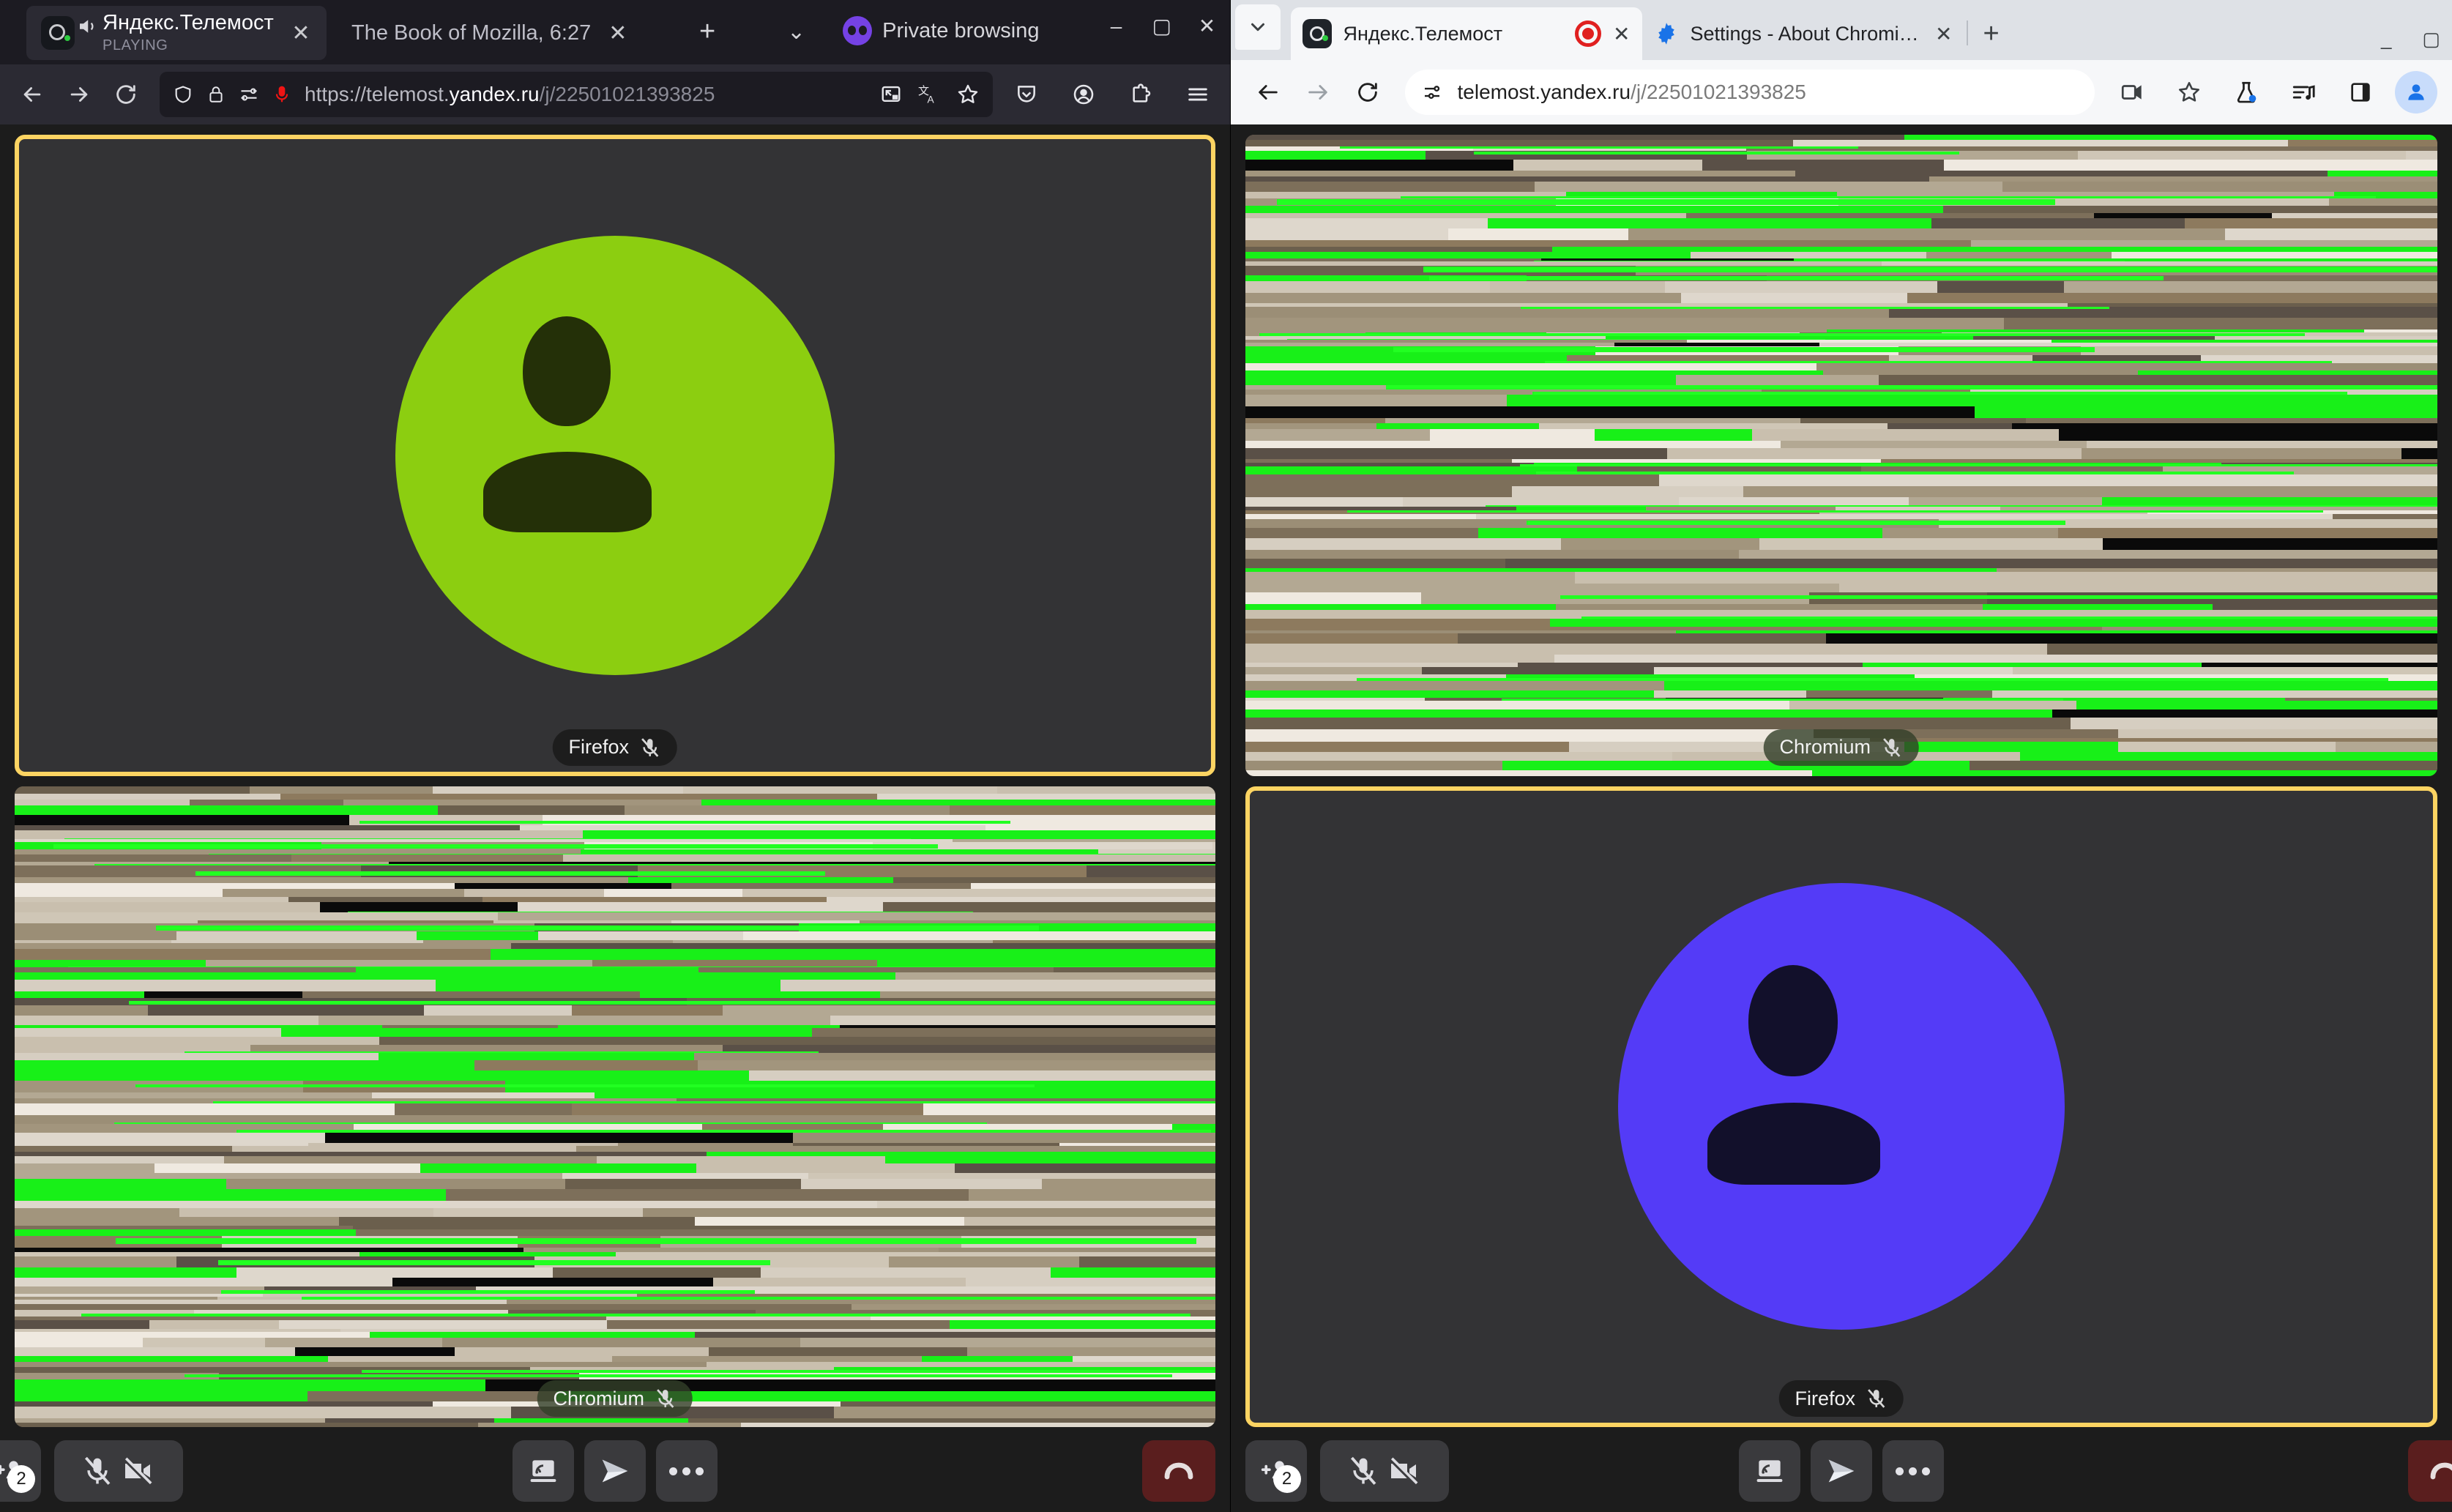 This screenshot has height=1512, width=2452. What do you see at coordinates (1140, 94) in the screenshot?
I see `extensions-icon` at bounding box center [1140, 94].